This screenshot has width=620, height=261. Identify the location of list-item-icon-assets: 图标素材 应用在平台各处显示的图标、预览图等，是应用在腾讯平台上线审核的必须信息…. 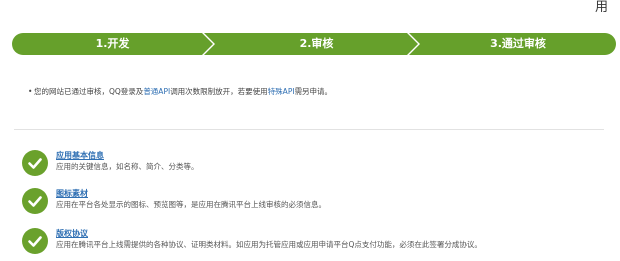
(312, 203).